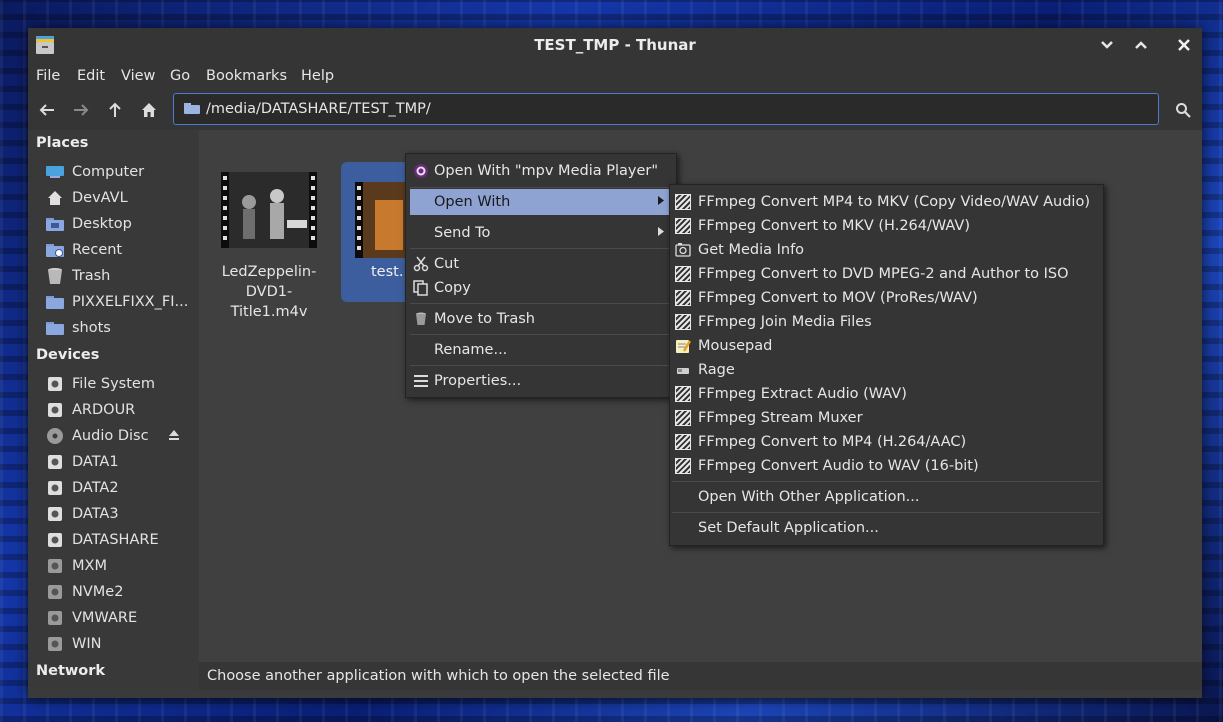 The image size is (1223, 722). I want to click on chevron-down-icon, so click(1107, 45).